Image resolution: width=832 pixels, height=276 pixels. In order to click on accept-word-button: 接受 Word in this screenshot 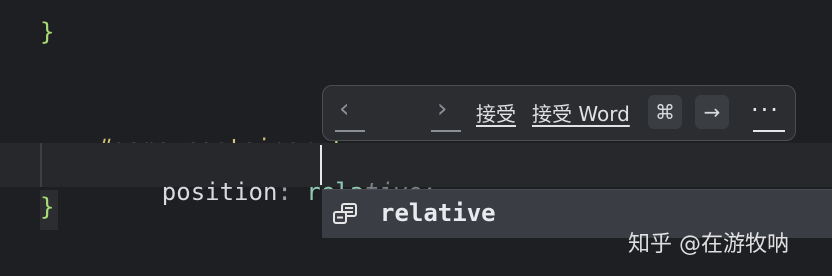, I will do `click(581, 112)`.